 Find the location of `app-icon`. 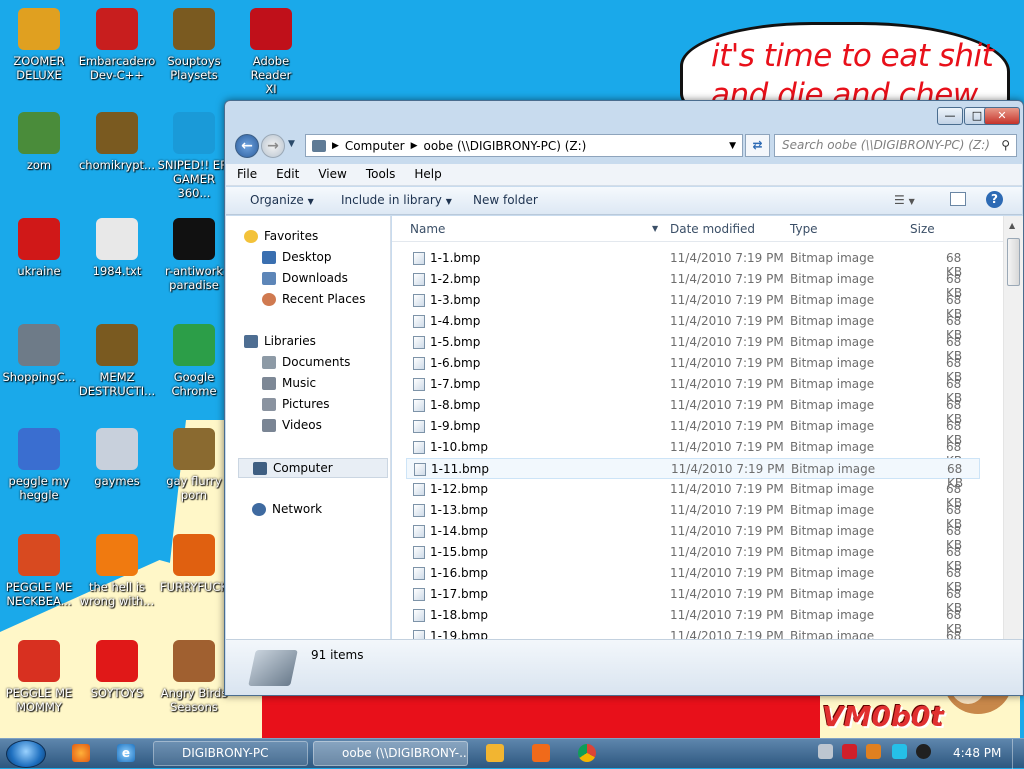

app-icon is located at coordinates (541, 753).